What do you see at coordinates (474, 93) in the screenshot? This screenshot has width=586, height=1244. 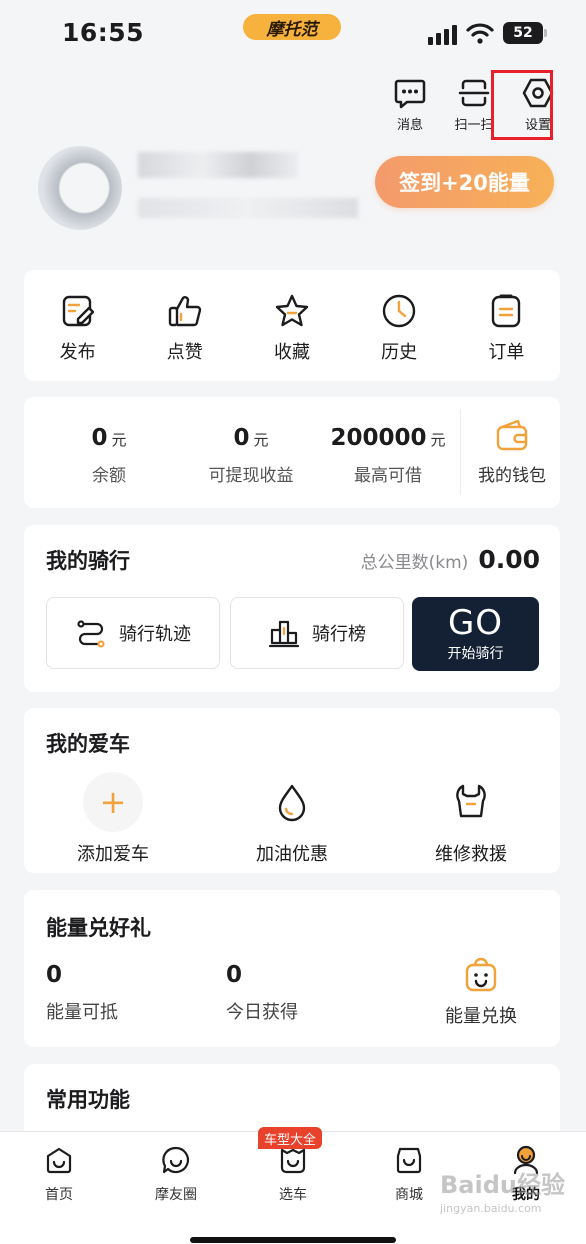 I see `scan-icon` at bounding box center [474, 93].